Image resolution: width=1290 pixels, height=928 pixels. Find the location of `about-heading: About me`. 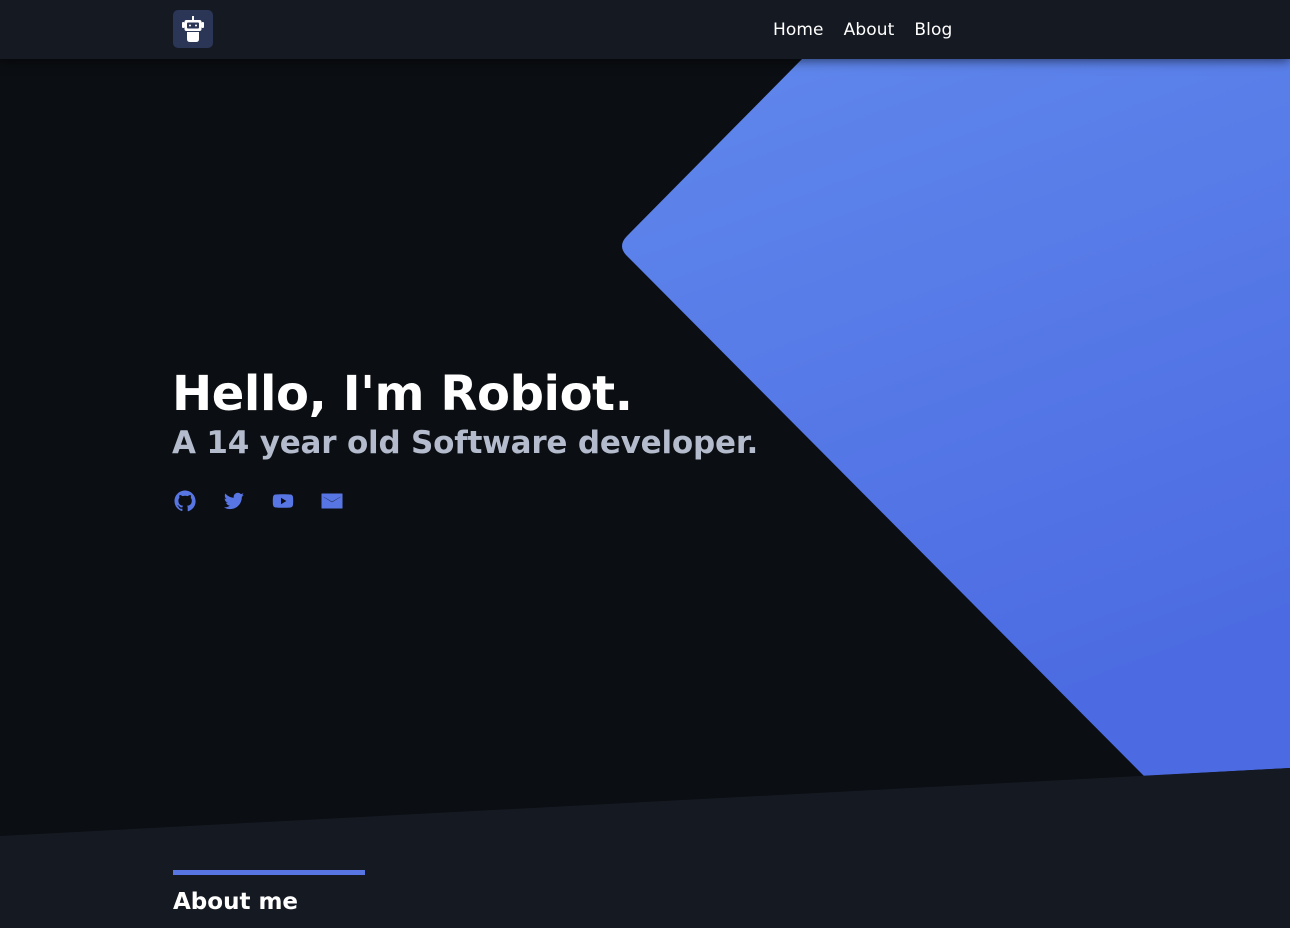

about-heading: About me is located at coordinates (236, 902).